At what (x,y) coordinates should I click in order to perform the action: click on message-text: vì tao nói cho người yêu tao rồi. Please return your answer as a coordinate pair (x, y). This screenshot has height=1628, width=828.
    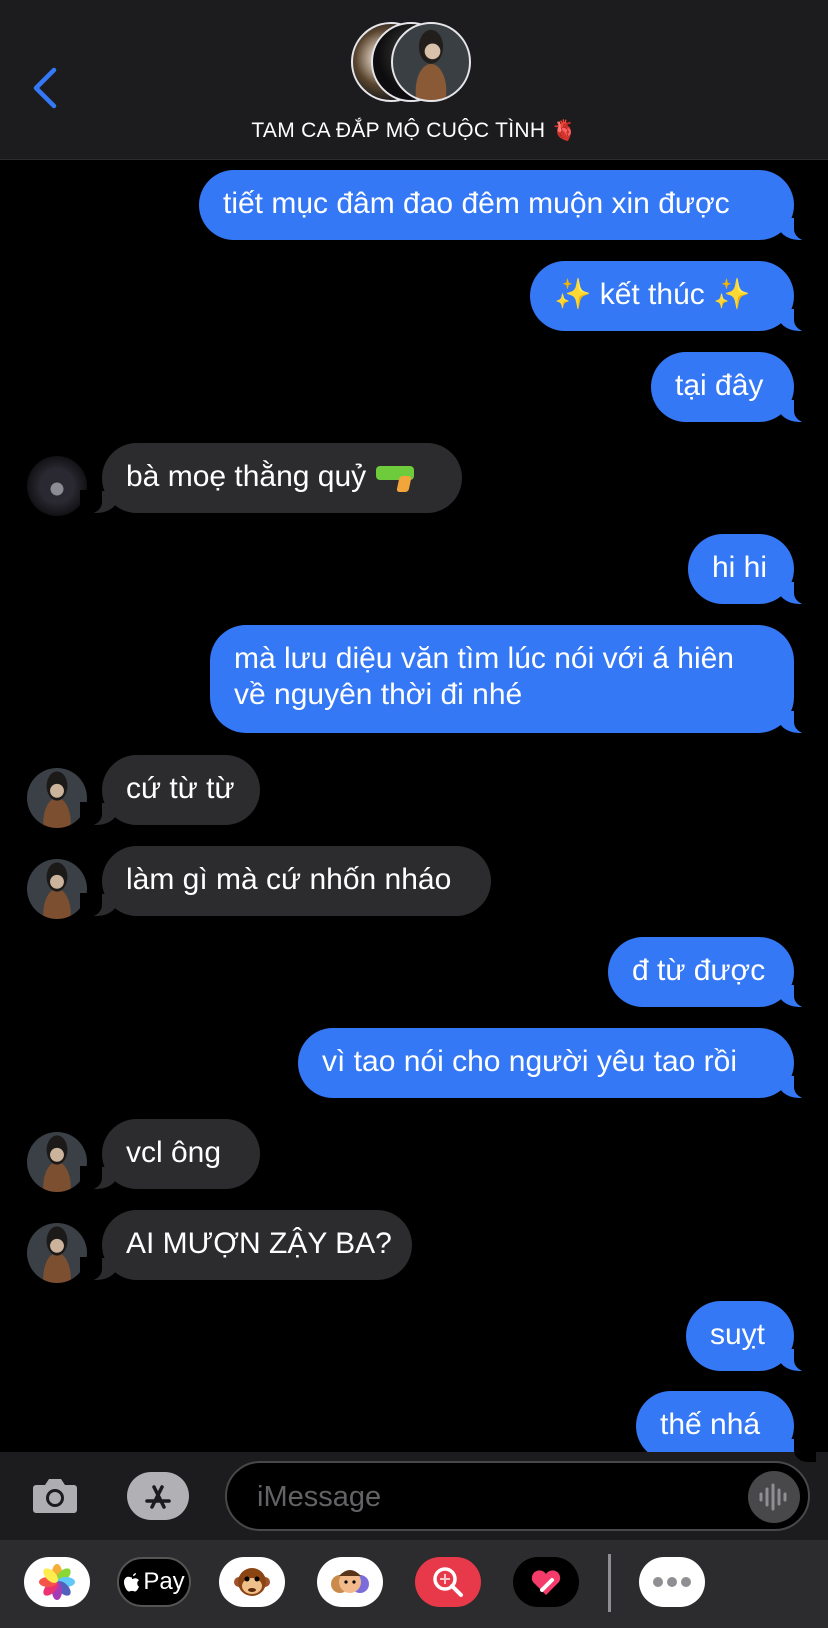
    Looking at the image, I should click on (529, 1061).